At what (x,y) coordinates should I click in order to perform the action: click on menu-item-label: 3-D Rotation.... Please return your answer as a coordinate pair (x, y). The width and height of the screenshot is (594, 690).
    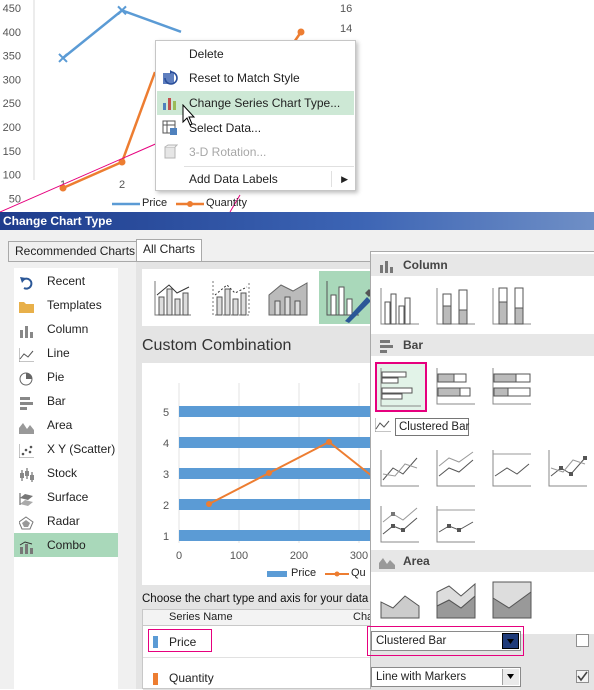
    Looking at the image, I should click on (228, 152).